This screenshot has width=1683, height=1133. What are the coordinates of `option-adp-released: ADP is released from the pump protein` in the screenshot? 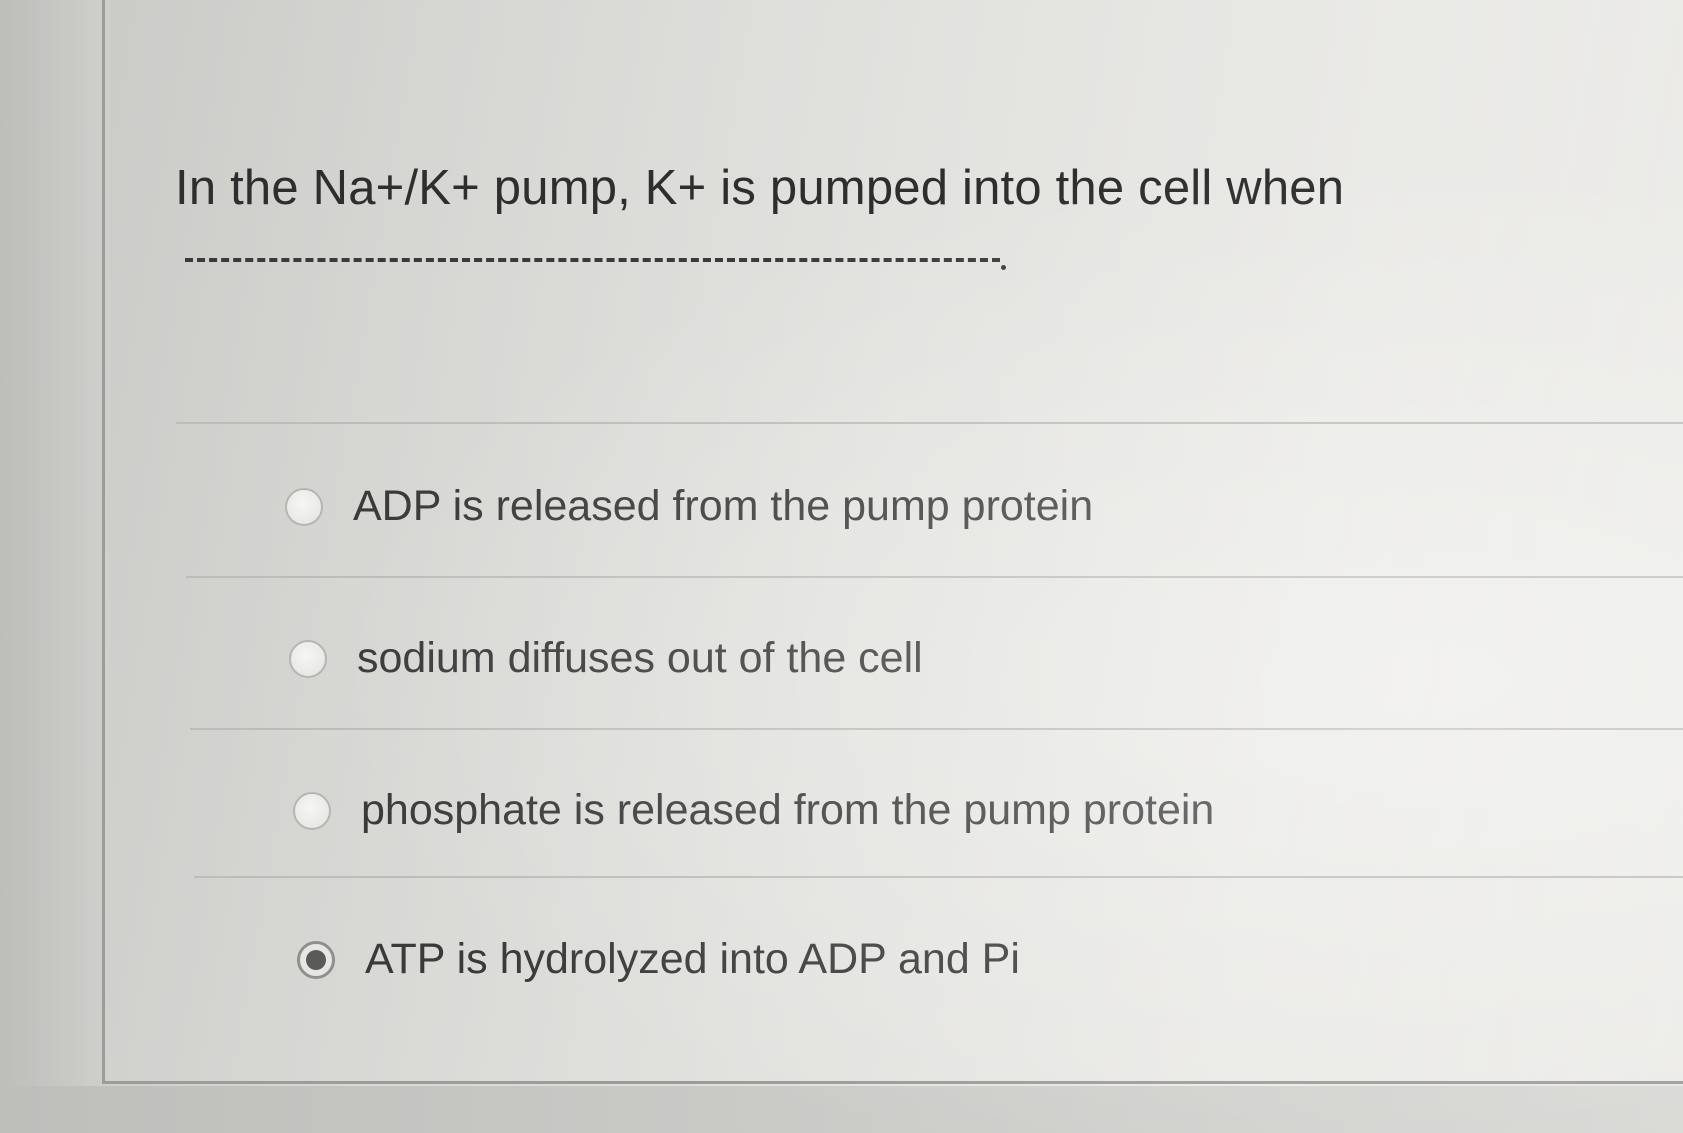 It's located at (689, 506).